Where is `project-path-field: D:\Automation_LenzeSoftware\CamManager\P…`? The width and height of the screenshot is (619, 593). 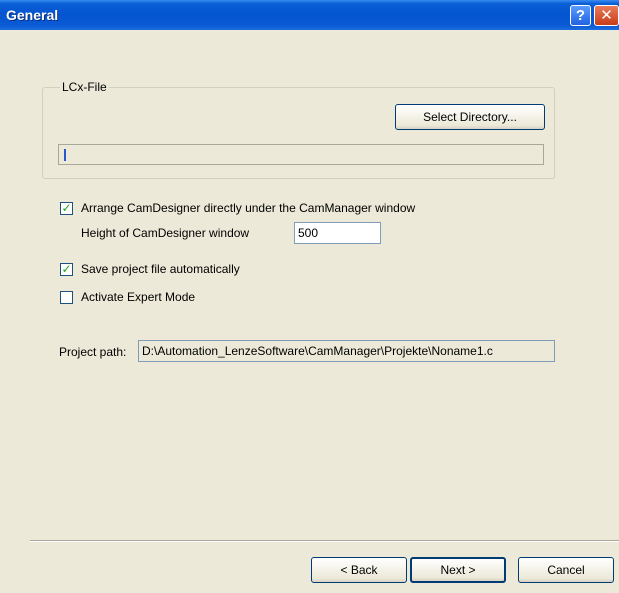
project-path-field: D:\Automation_LenzeSoftware\CamManager\P… is located at coordinates (346, 351).